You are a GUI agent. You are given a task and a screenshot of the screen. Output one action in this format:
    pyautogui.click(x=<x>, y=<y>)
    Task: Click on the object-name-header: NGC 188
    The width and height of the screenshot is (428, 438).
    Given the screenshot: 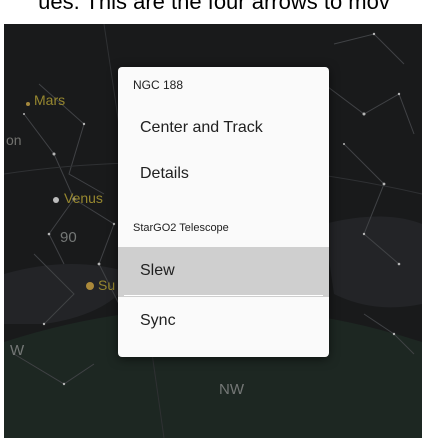 What is the action you would take?
    pyautogui.click(x=158, y=85)
    